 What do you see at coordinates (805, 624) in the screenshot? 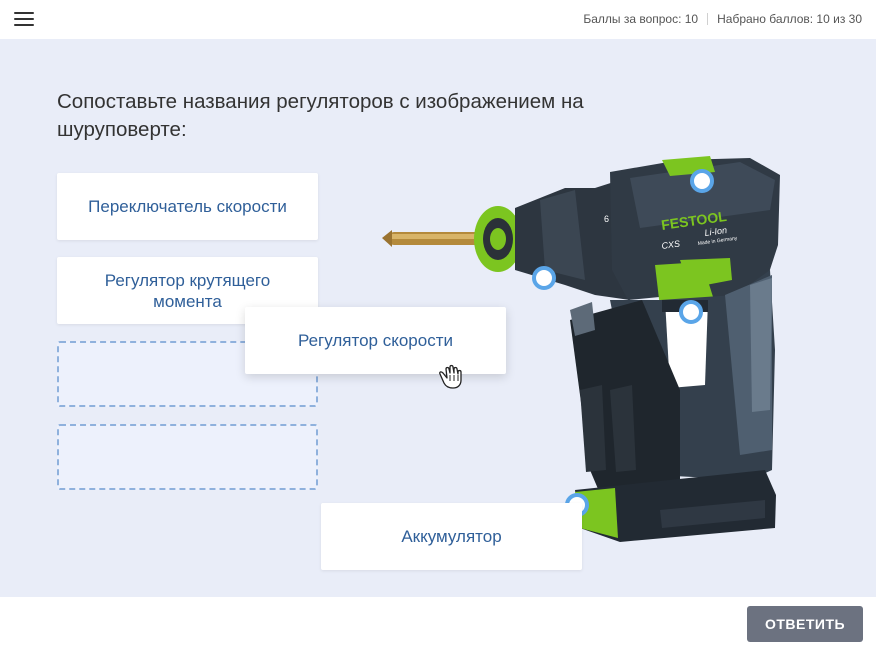
I see `submit-button: ОТВЕТИТЬ` at bounding box center [805, 624].